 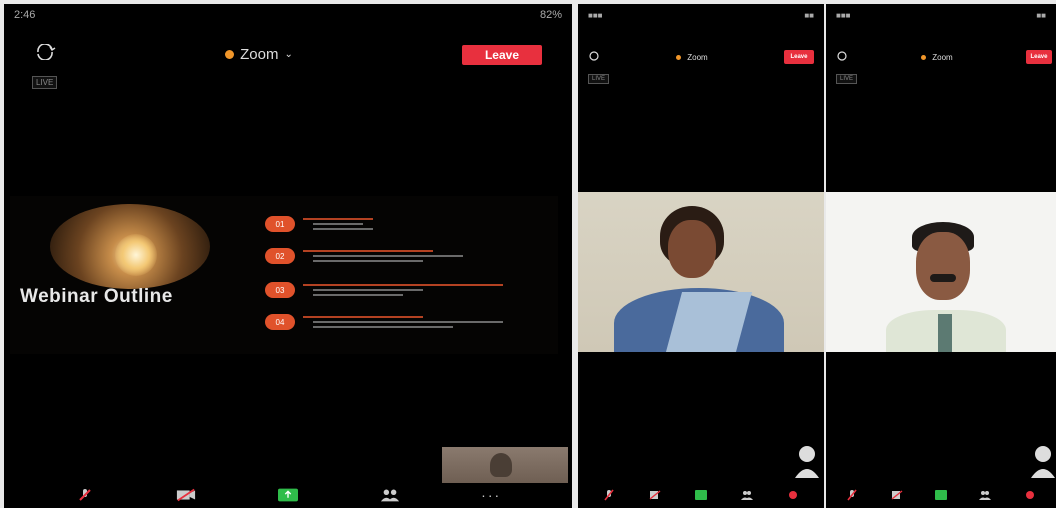 What do you see at coordinates (319, 224) in the screenshot?
I see `outline-item: 01` at bounding box center [319, 224].